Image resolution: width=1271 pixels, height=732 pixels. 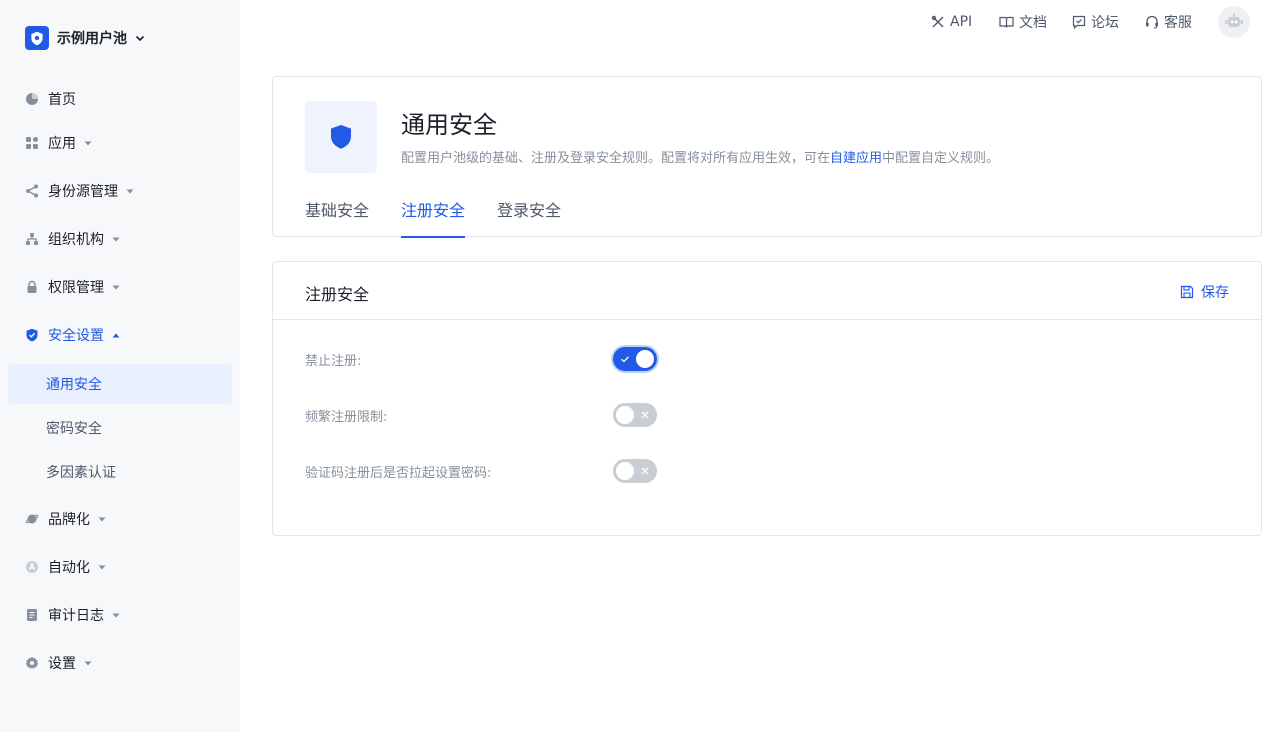 I want to click on forum-link-label: 论坛, so click(x=1105, y=23).